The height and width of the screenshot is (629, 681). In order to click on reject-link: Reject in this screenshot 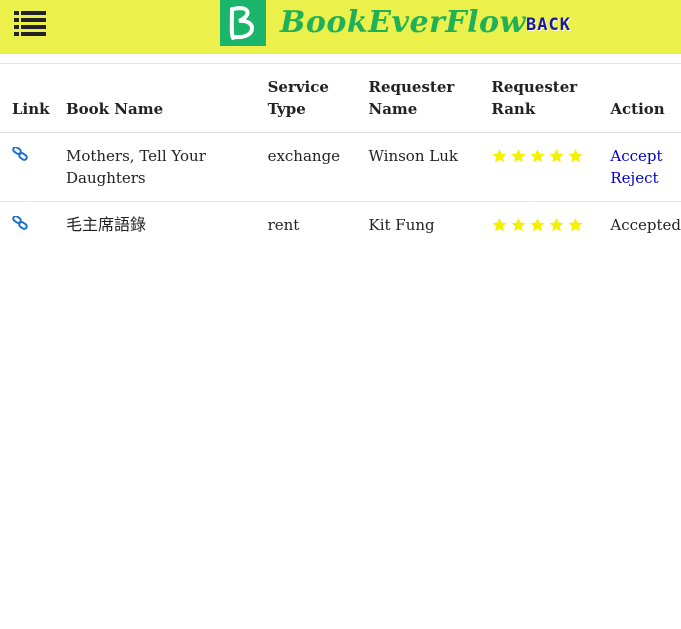, I will do `click(645, 178)`.